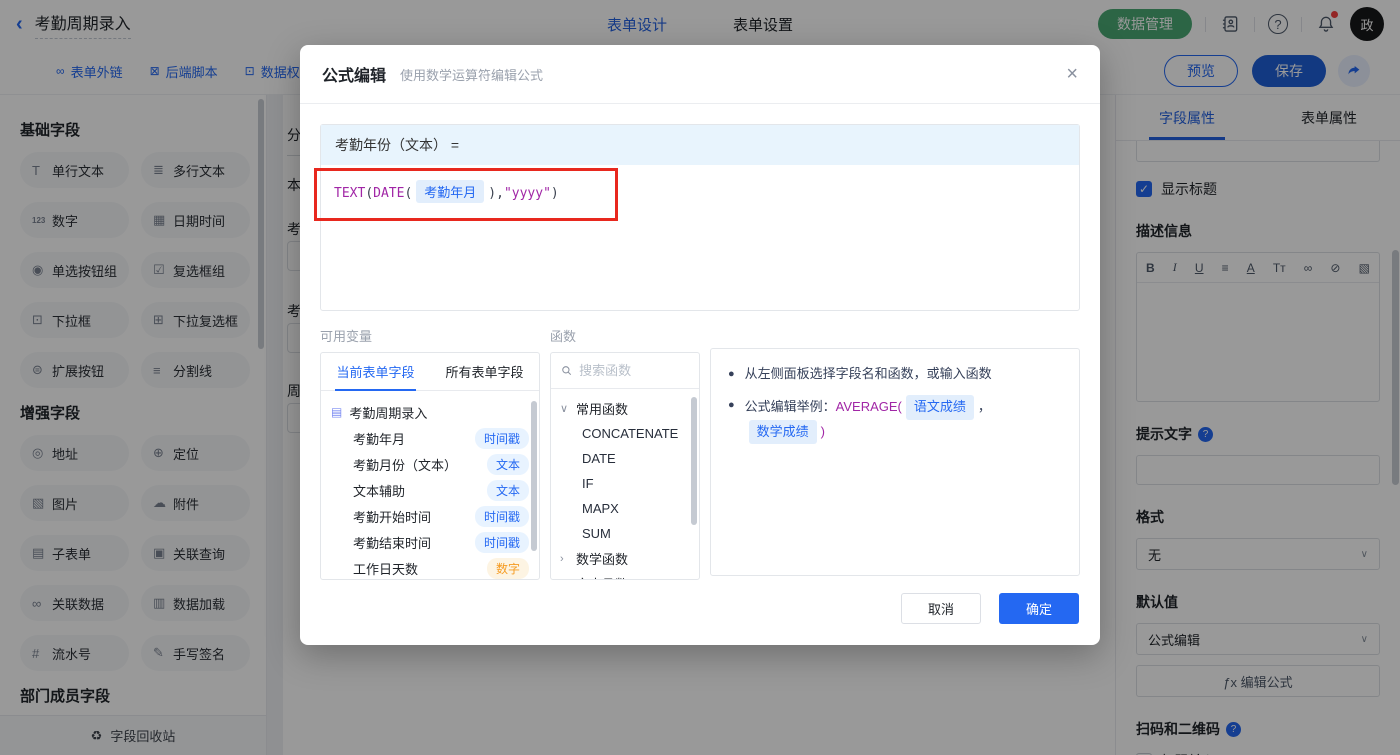  What do you see at coordinates (868, 406) in the screenshot?
I see `example-func: AVERAGE(` at bounding box center [868, 406].